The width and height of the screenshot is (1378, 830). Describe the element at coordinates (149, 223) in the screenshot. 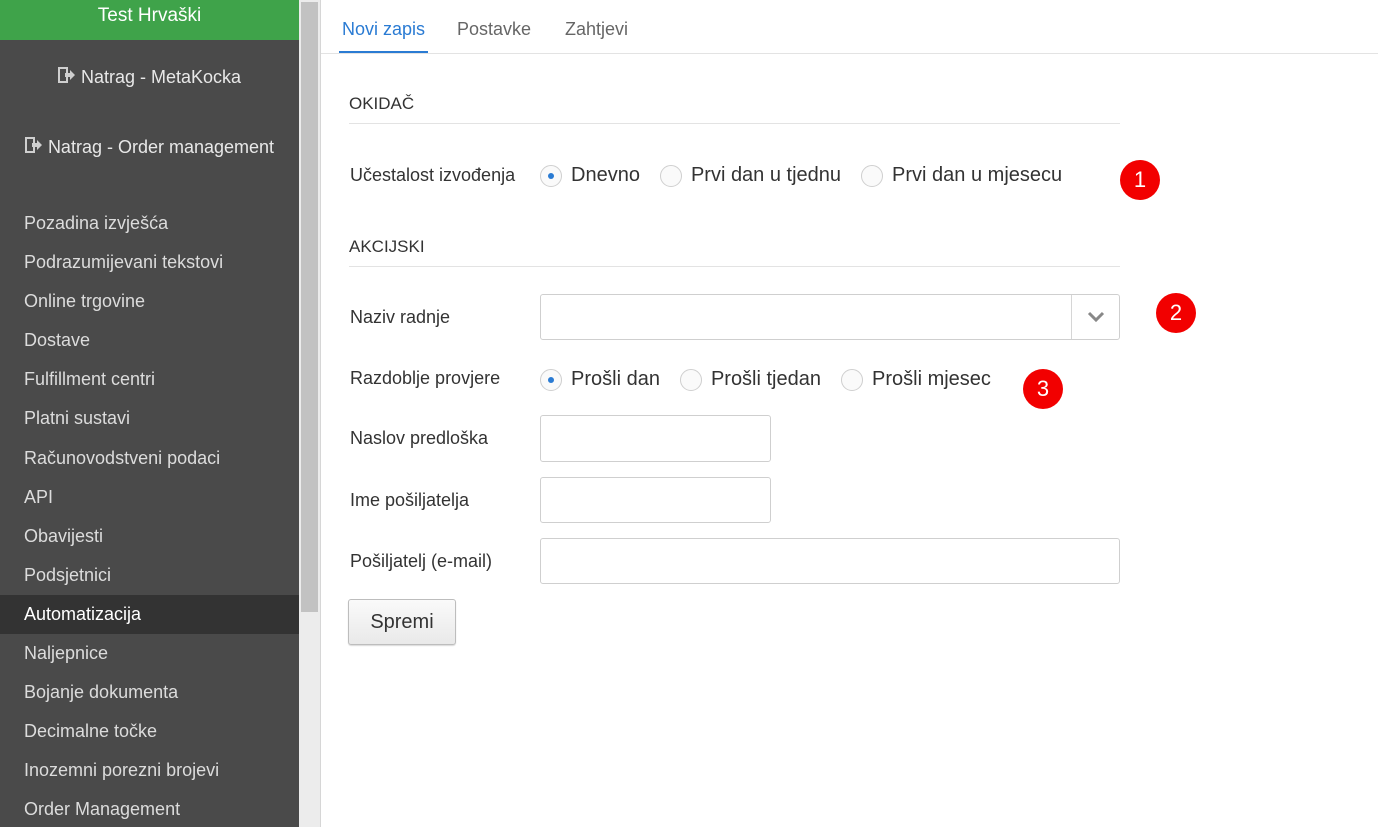

I see `sidebar-item-pozadina-izvjesca: Pozadina izvješća` at that location.